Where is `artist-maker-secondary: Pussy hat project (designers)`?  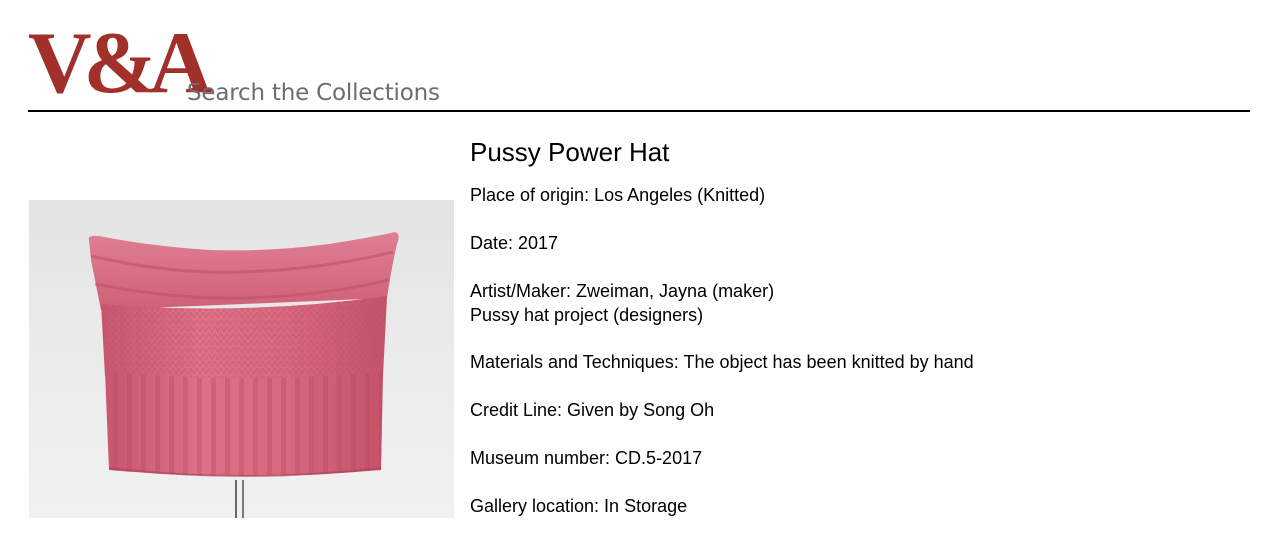
artist-maker-secondary: Pussy hat project (designers) is located at coordinates (587, 315).